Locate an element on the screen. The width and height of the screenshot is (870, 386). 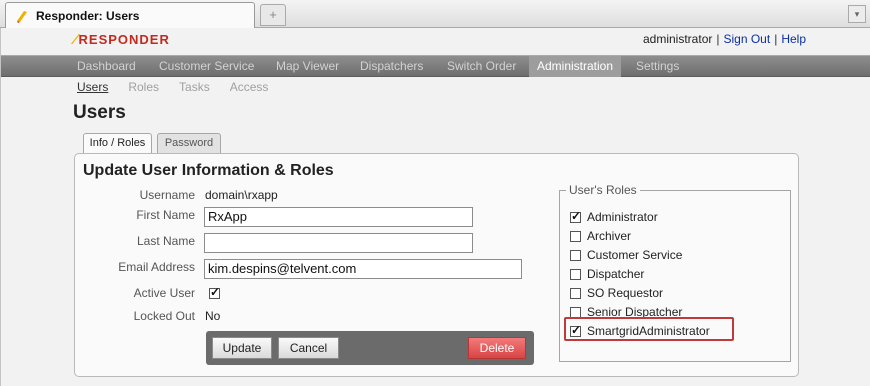
username-label: Username is located at coordinates (167, 195).